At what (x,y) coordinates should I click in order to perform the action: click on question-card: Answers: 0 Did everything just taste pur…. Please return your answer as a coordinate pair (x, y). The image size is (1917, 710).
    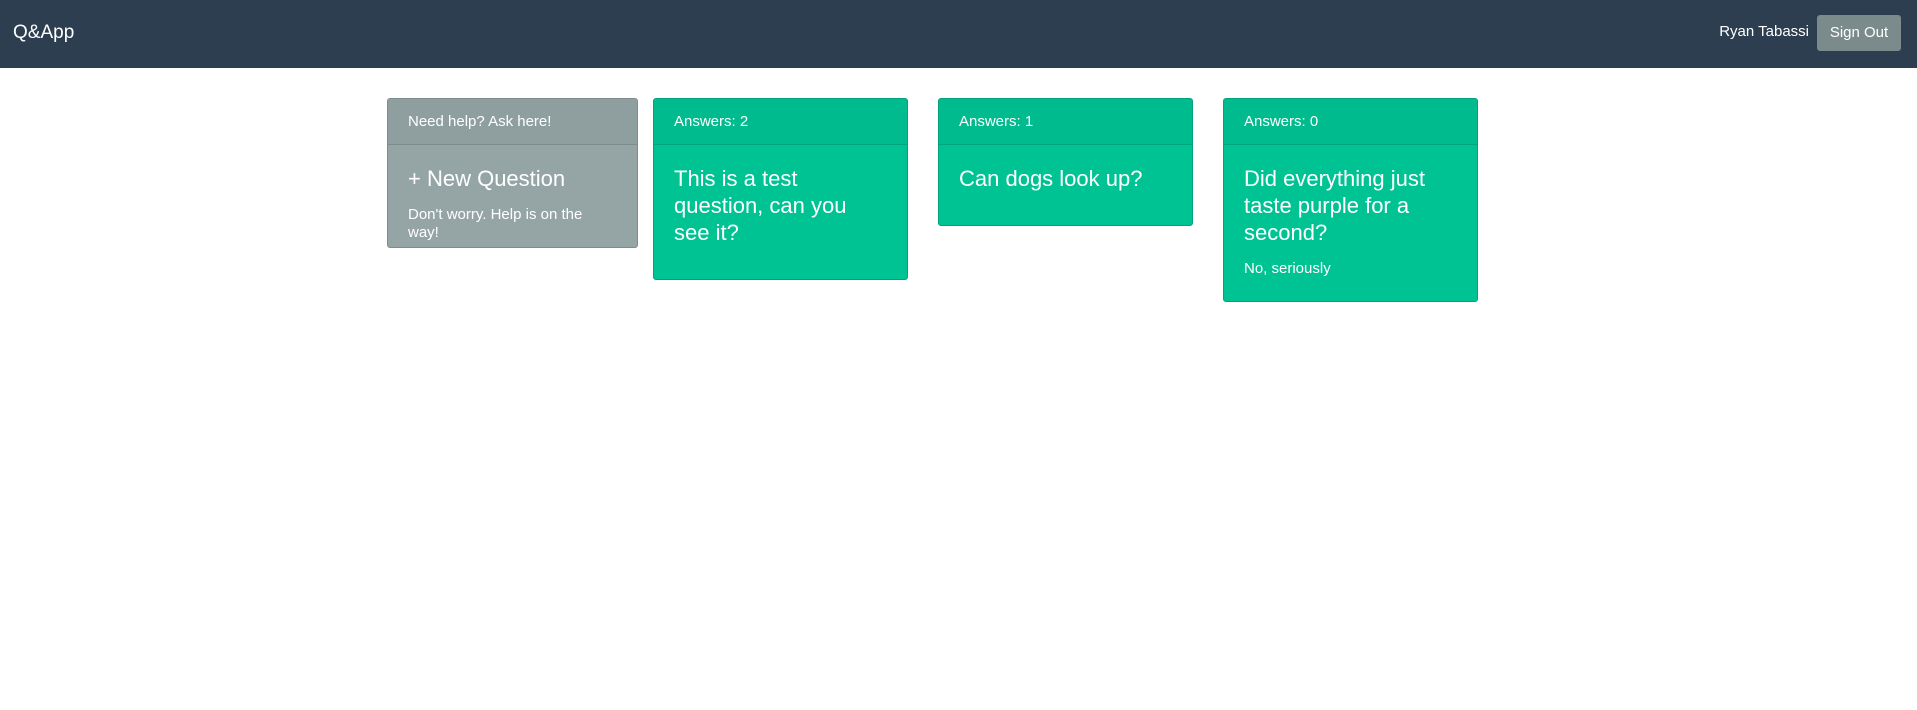
    Looking at the image, I should click on (1350, 200).